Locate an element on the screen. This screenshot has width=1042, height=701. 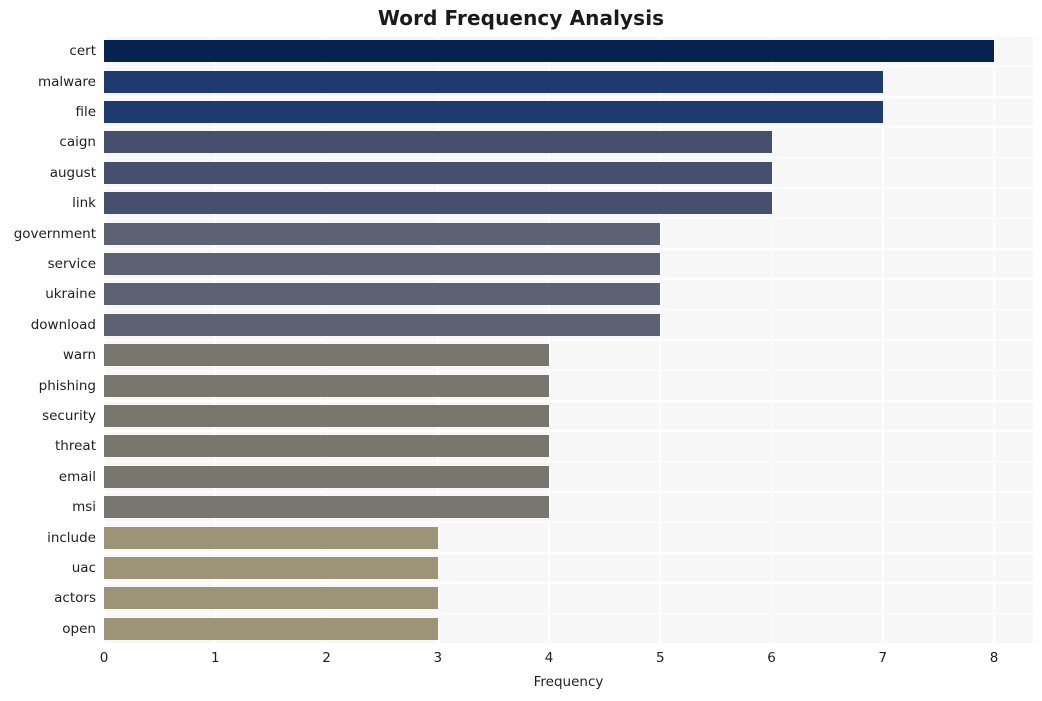
y-axis-tick-label: service is located at coordinates (71, 264).